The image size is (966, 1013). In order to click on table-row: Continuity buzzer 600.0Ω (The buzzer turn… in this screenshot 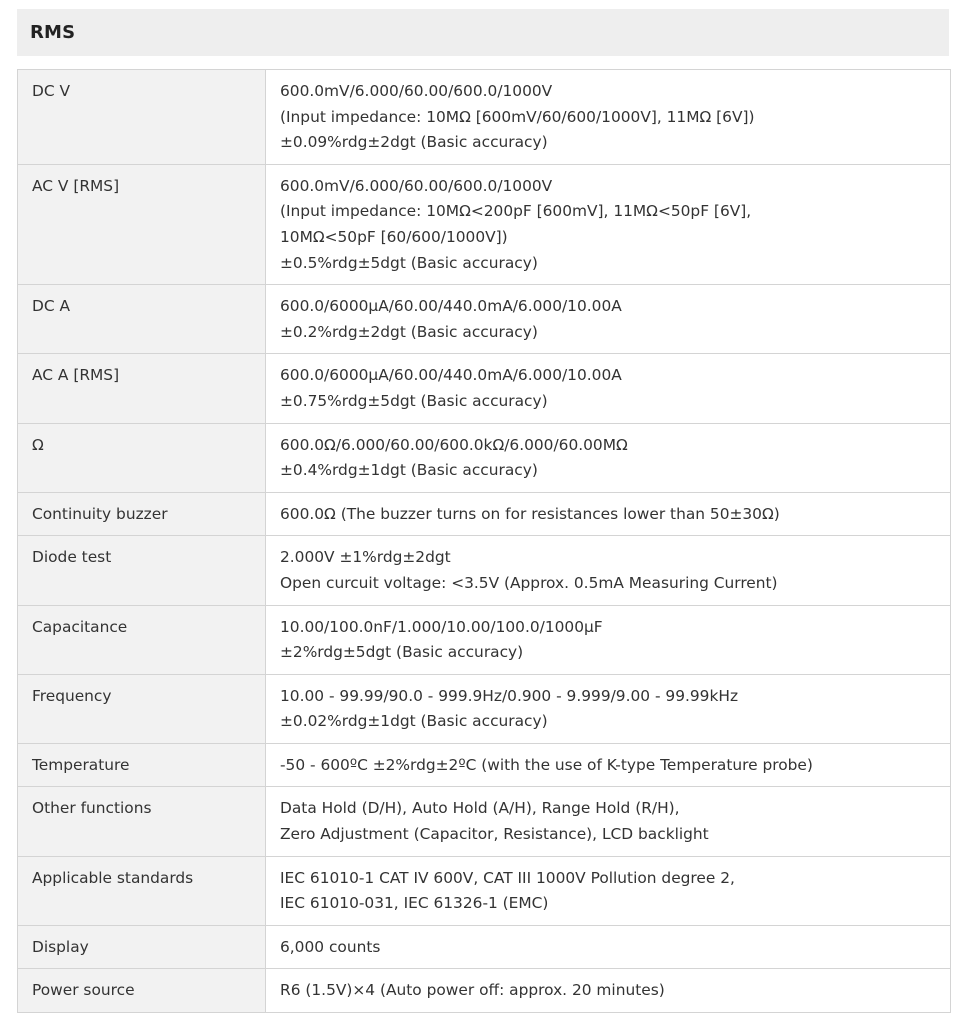, I will do `click(484, 514)`.